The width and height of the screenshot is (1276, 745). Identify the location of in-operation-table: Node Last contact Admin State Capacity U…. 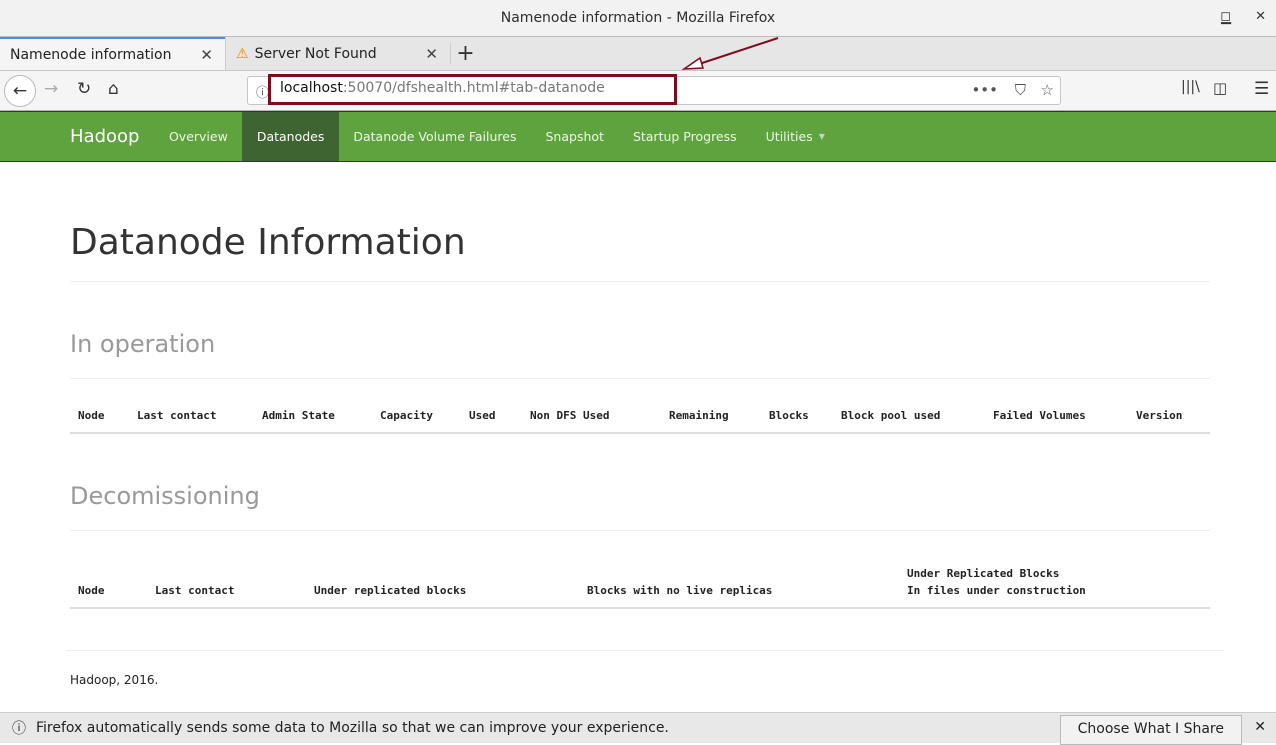
(640, 416).